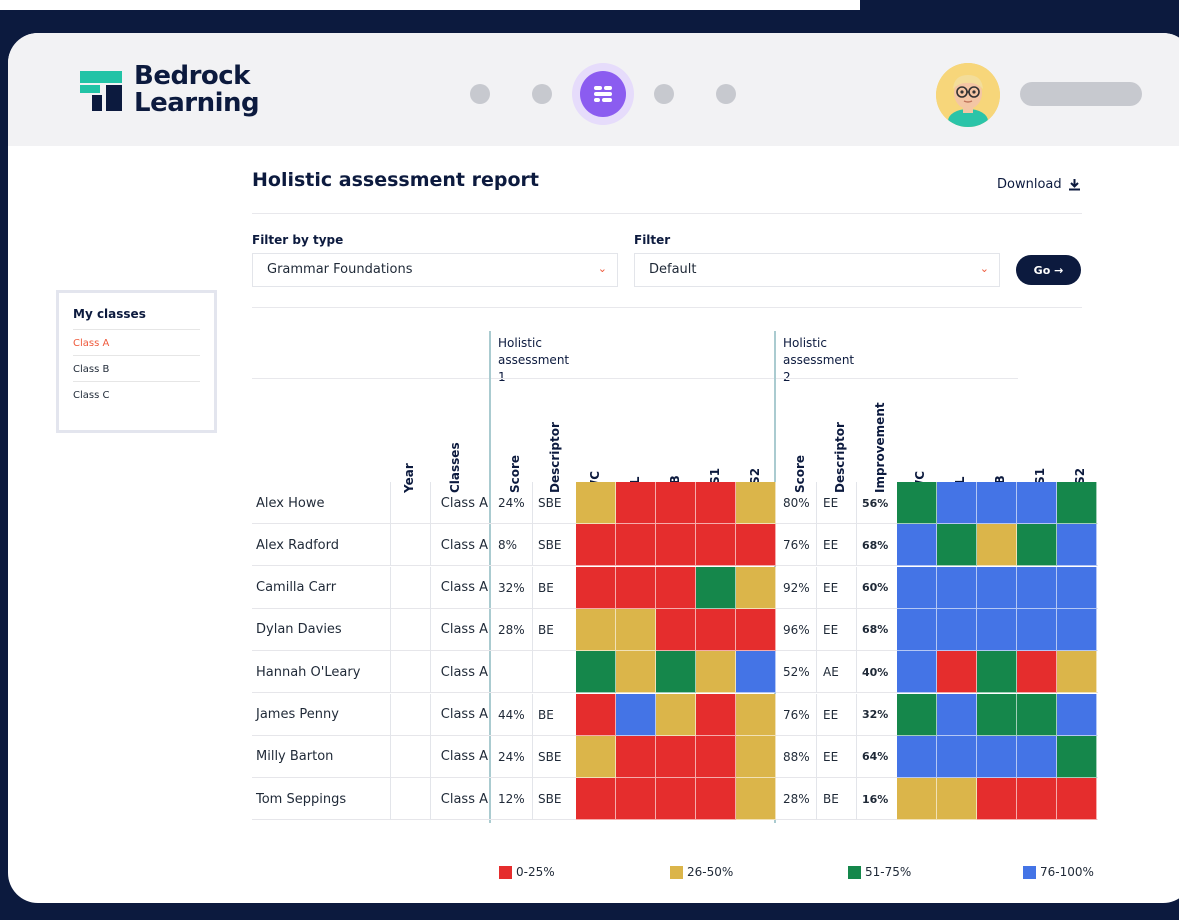 The width and height of the screenshot is (1179, 920). I want to click on improvement: 64%, so click(875, 757).